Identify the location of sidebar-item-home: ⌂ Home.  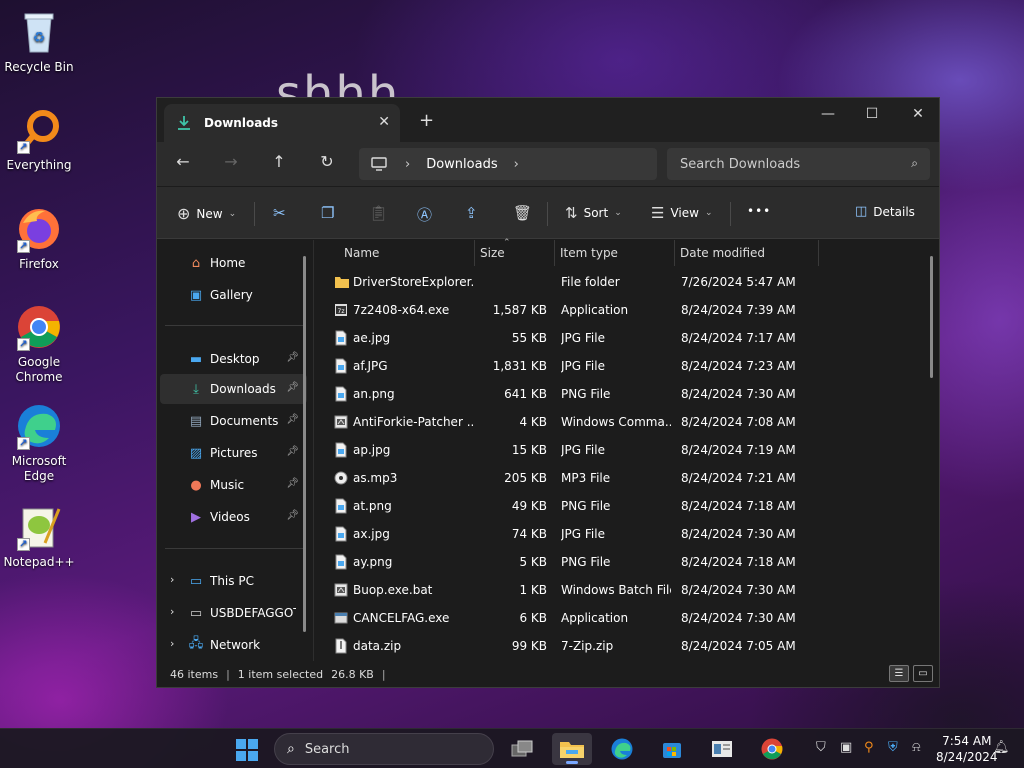
(233, 263).